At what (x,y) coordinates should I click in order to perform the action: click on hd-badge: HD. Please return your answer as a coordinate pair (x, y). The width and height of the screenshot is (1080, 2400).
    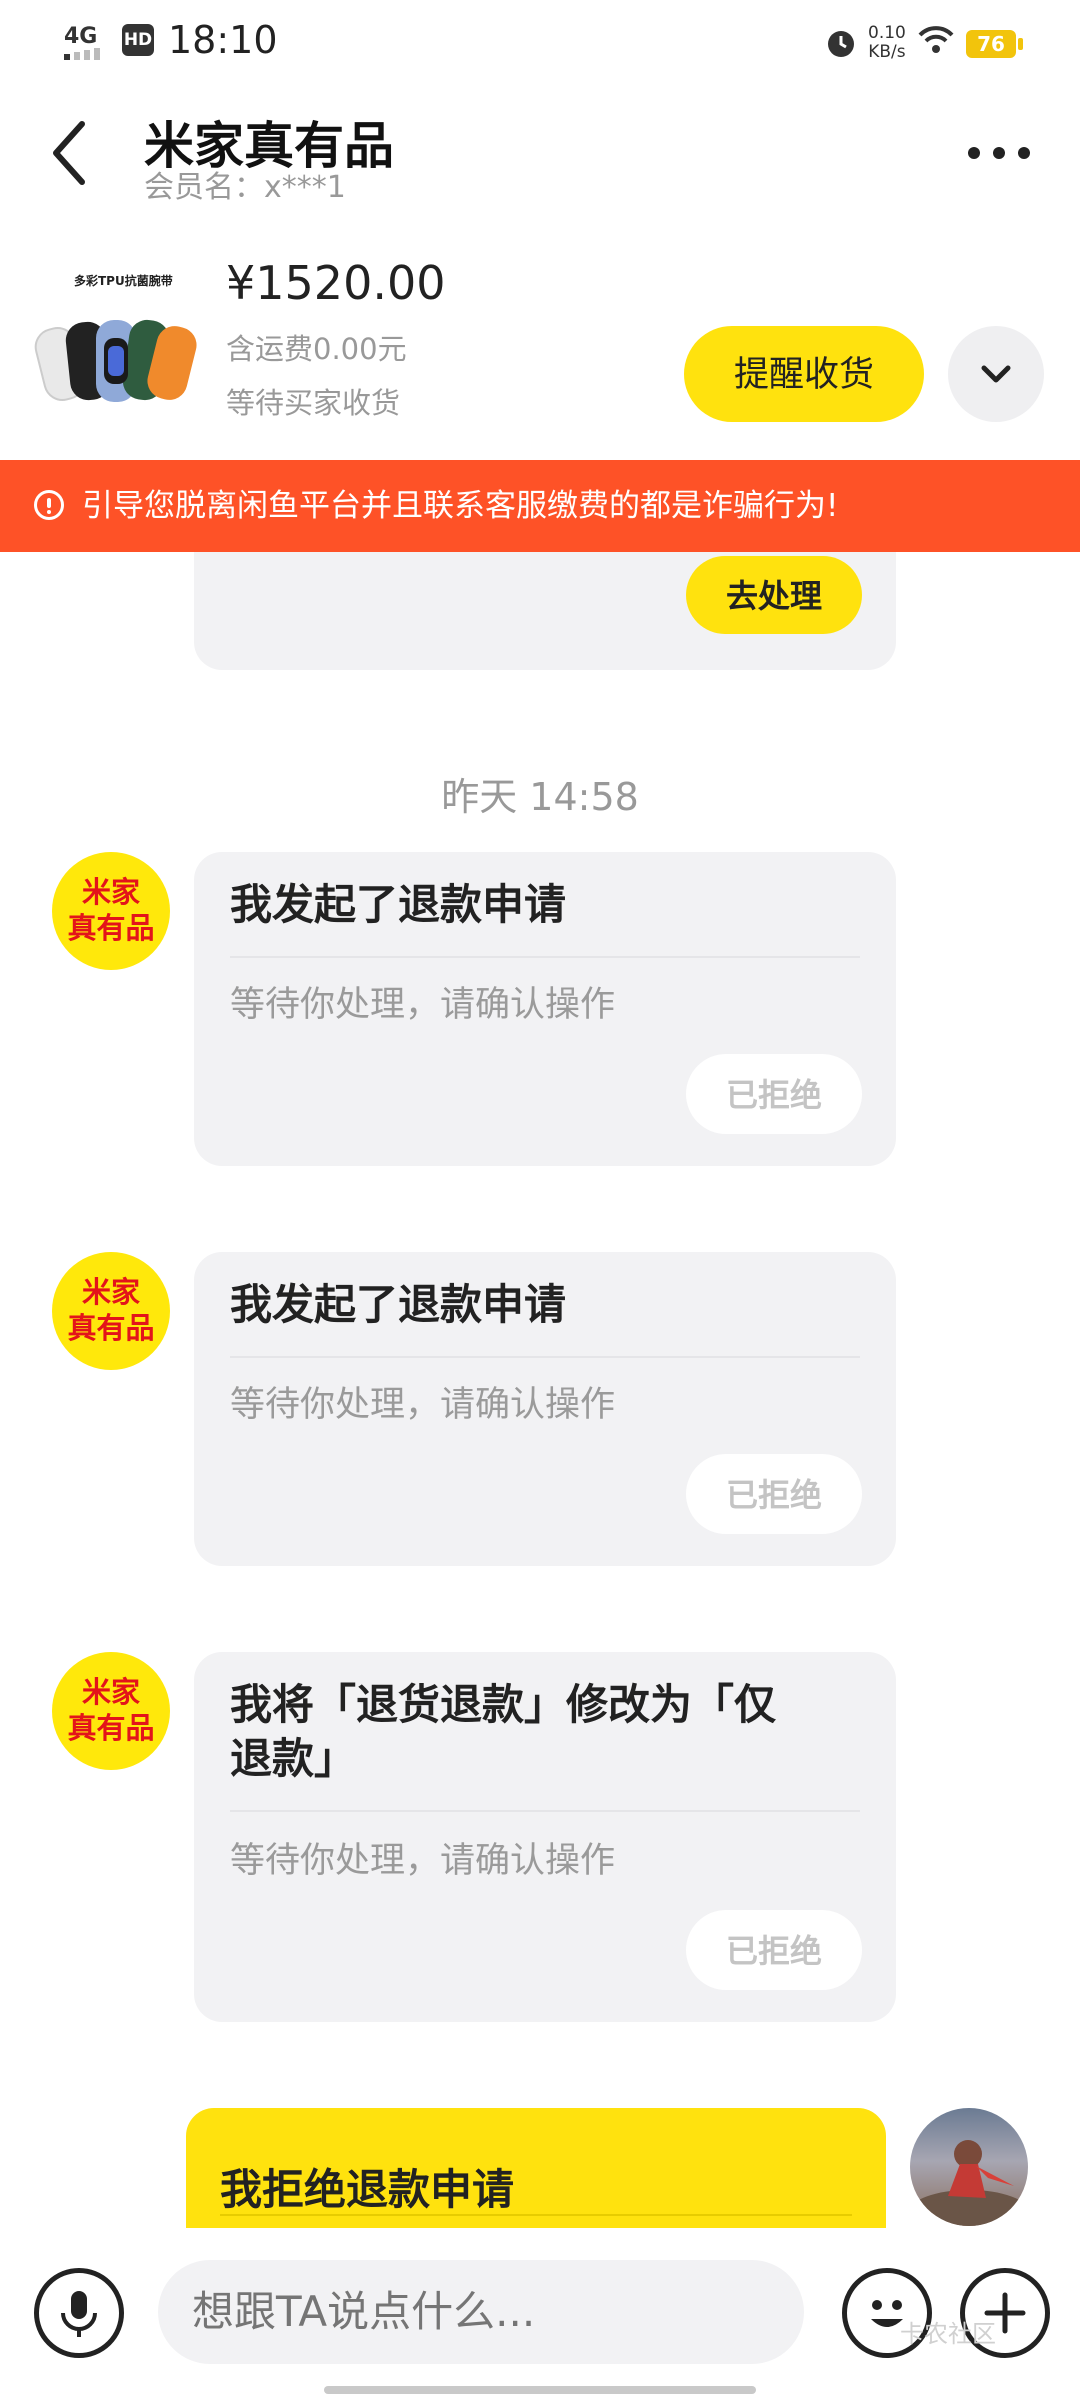
    Looking at the image, I should click on (138, 40).